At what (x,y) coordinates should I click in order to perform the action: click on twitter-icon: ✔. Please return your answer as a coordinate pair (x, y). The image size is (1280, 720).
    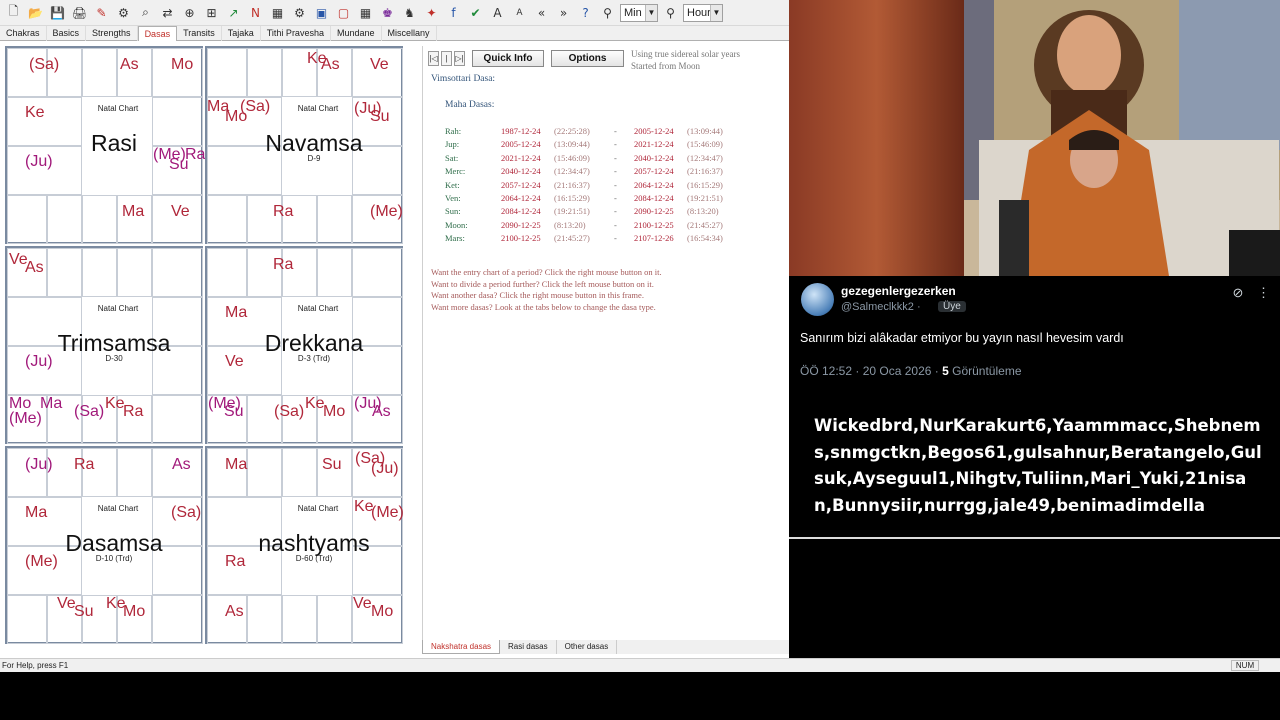
    Looking at the image, I should click on (475, 12).